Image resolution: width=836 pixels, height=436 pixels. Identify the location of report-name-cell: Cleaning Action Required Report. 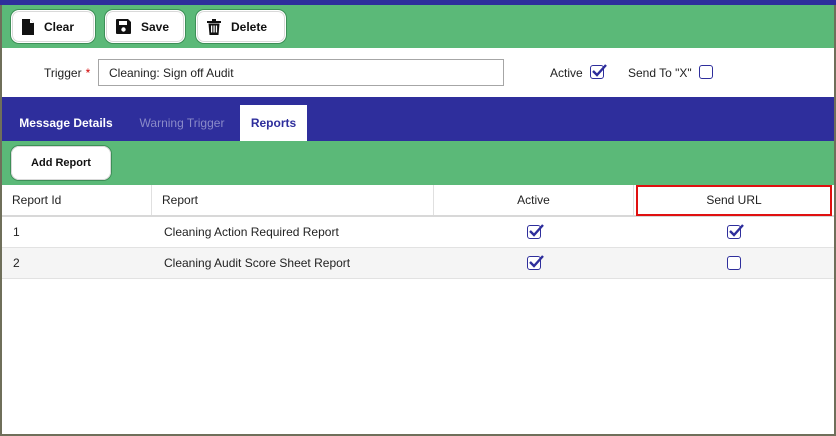
(251, 232).